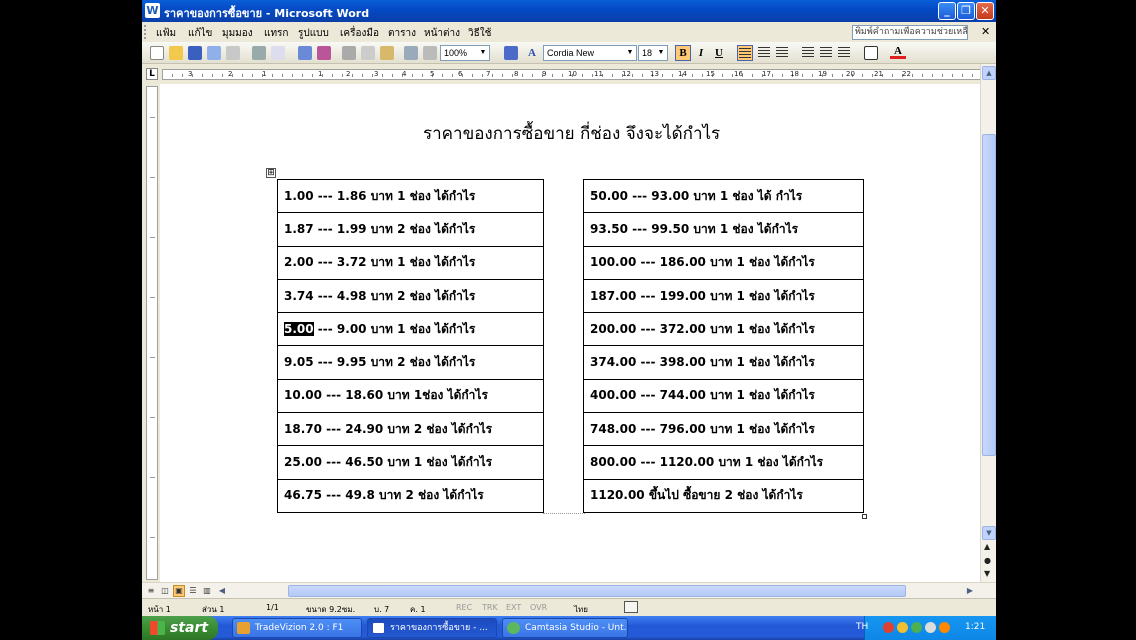 This screenshot has height=640, width=1136. Describe the element at coordinates (276, 33) in the screenshot. I see `menu-insert: แทรก` at that location.